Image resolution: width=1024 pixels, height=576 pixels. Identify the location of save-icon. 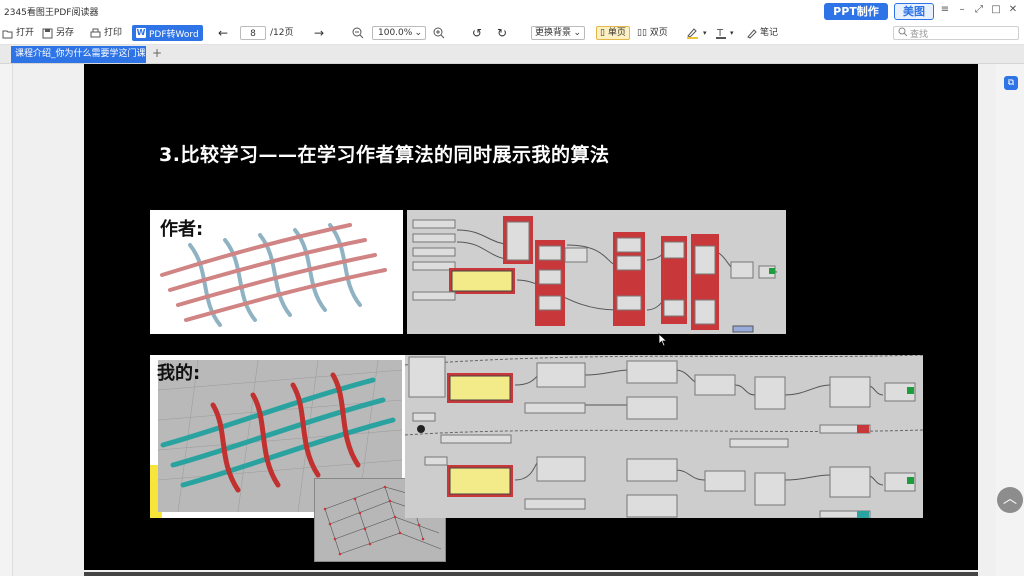
(47, 33).